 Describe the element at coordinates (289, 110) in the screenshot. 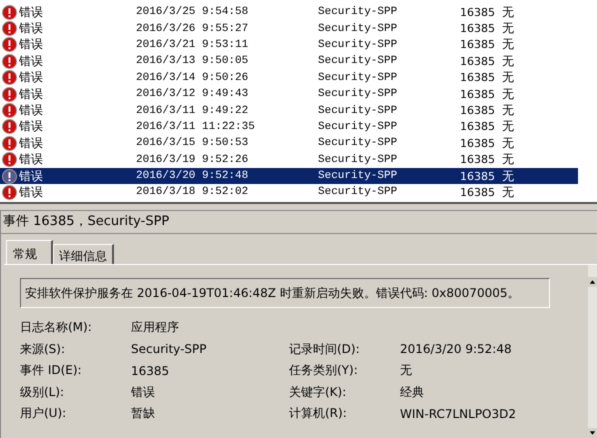

I see `event-row: 错误 2016/3/11 9:49:22 Security-SPP 16385 无` at that location.